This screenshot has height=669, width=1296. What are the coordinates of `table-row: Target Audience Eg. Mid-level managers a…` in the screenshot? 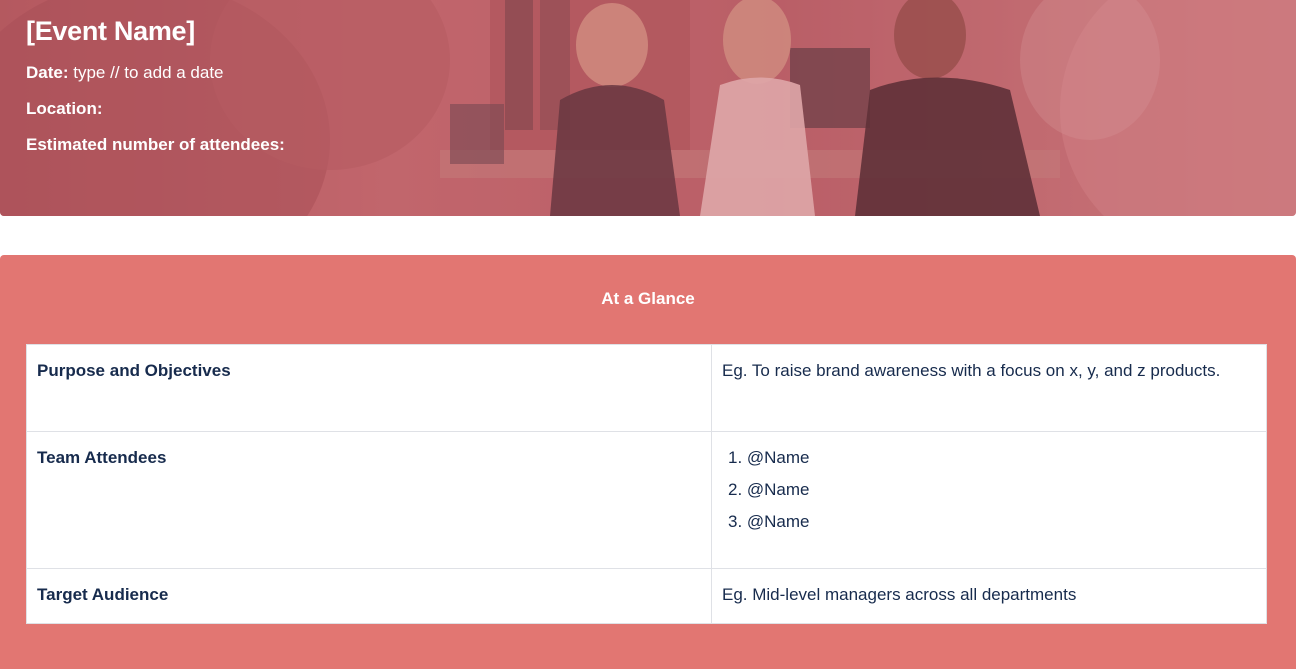 It's located at (646, 596).